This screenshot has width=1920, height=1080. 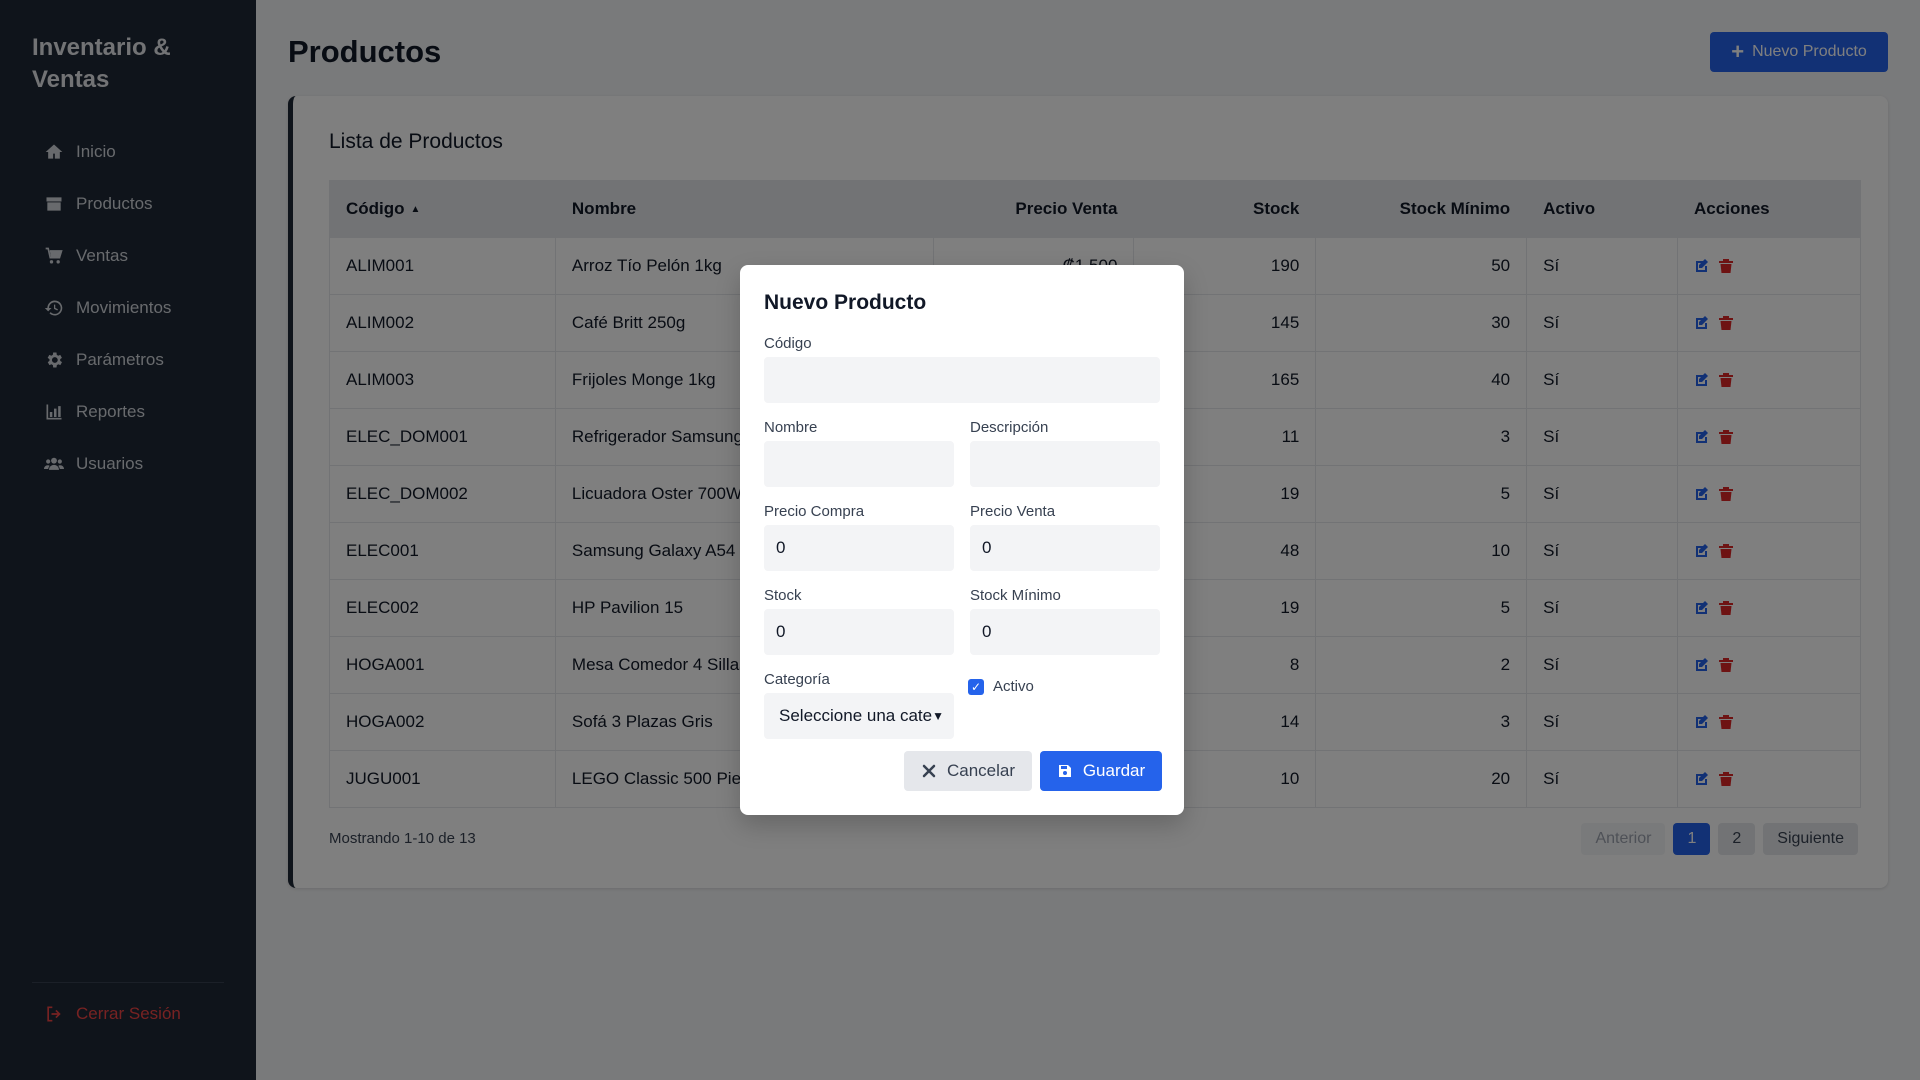 I want to click on cancel-button: Cancelar, so click(x=968, y=771).